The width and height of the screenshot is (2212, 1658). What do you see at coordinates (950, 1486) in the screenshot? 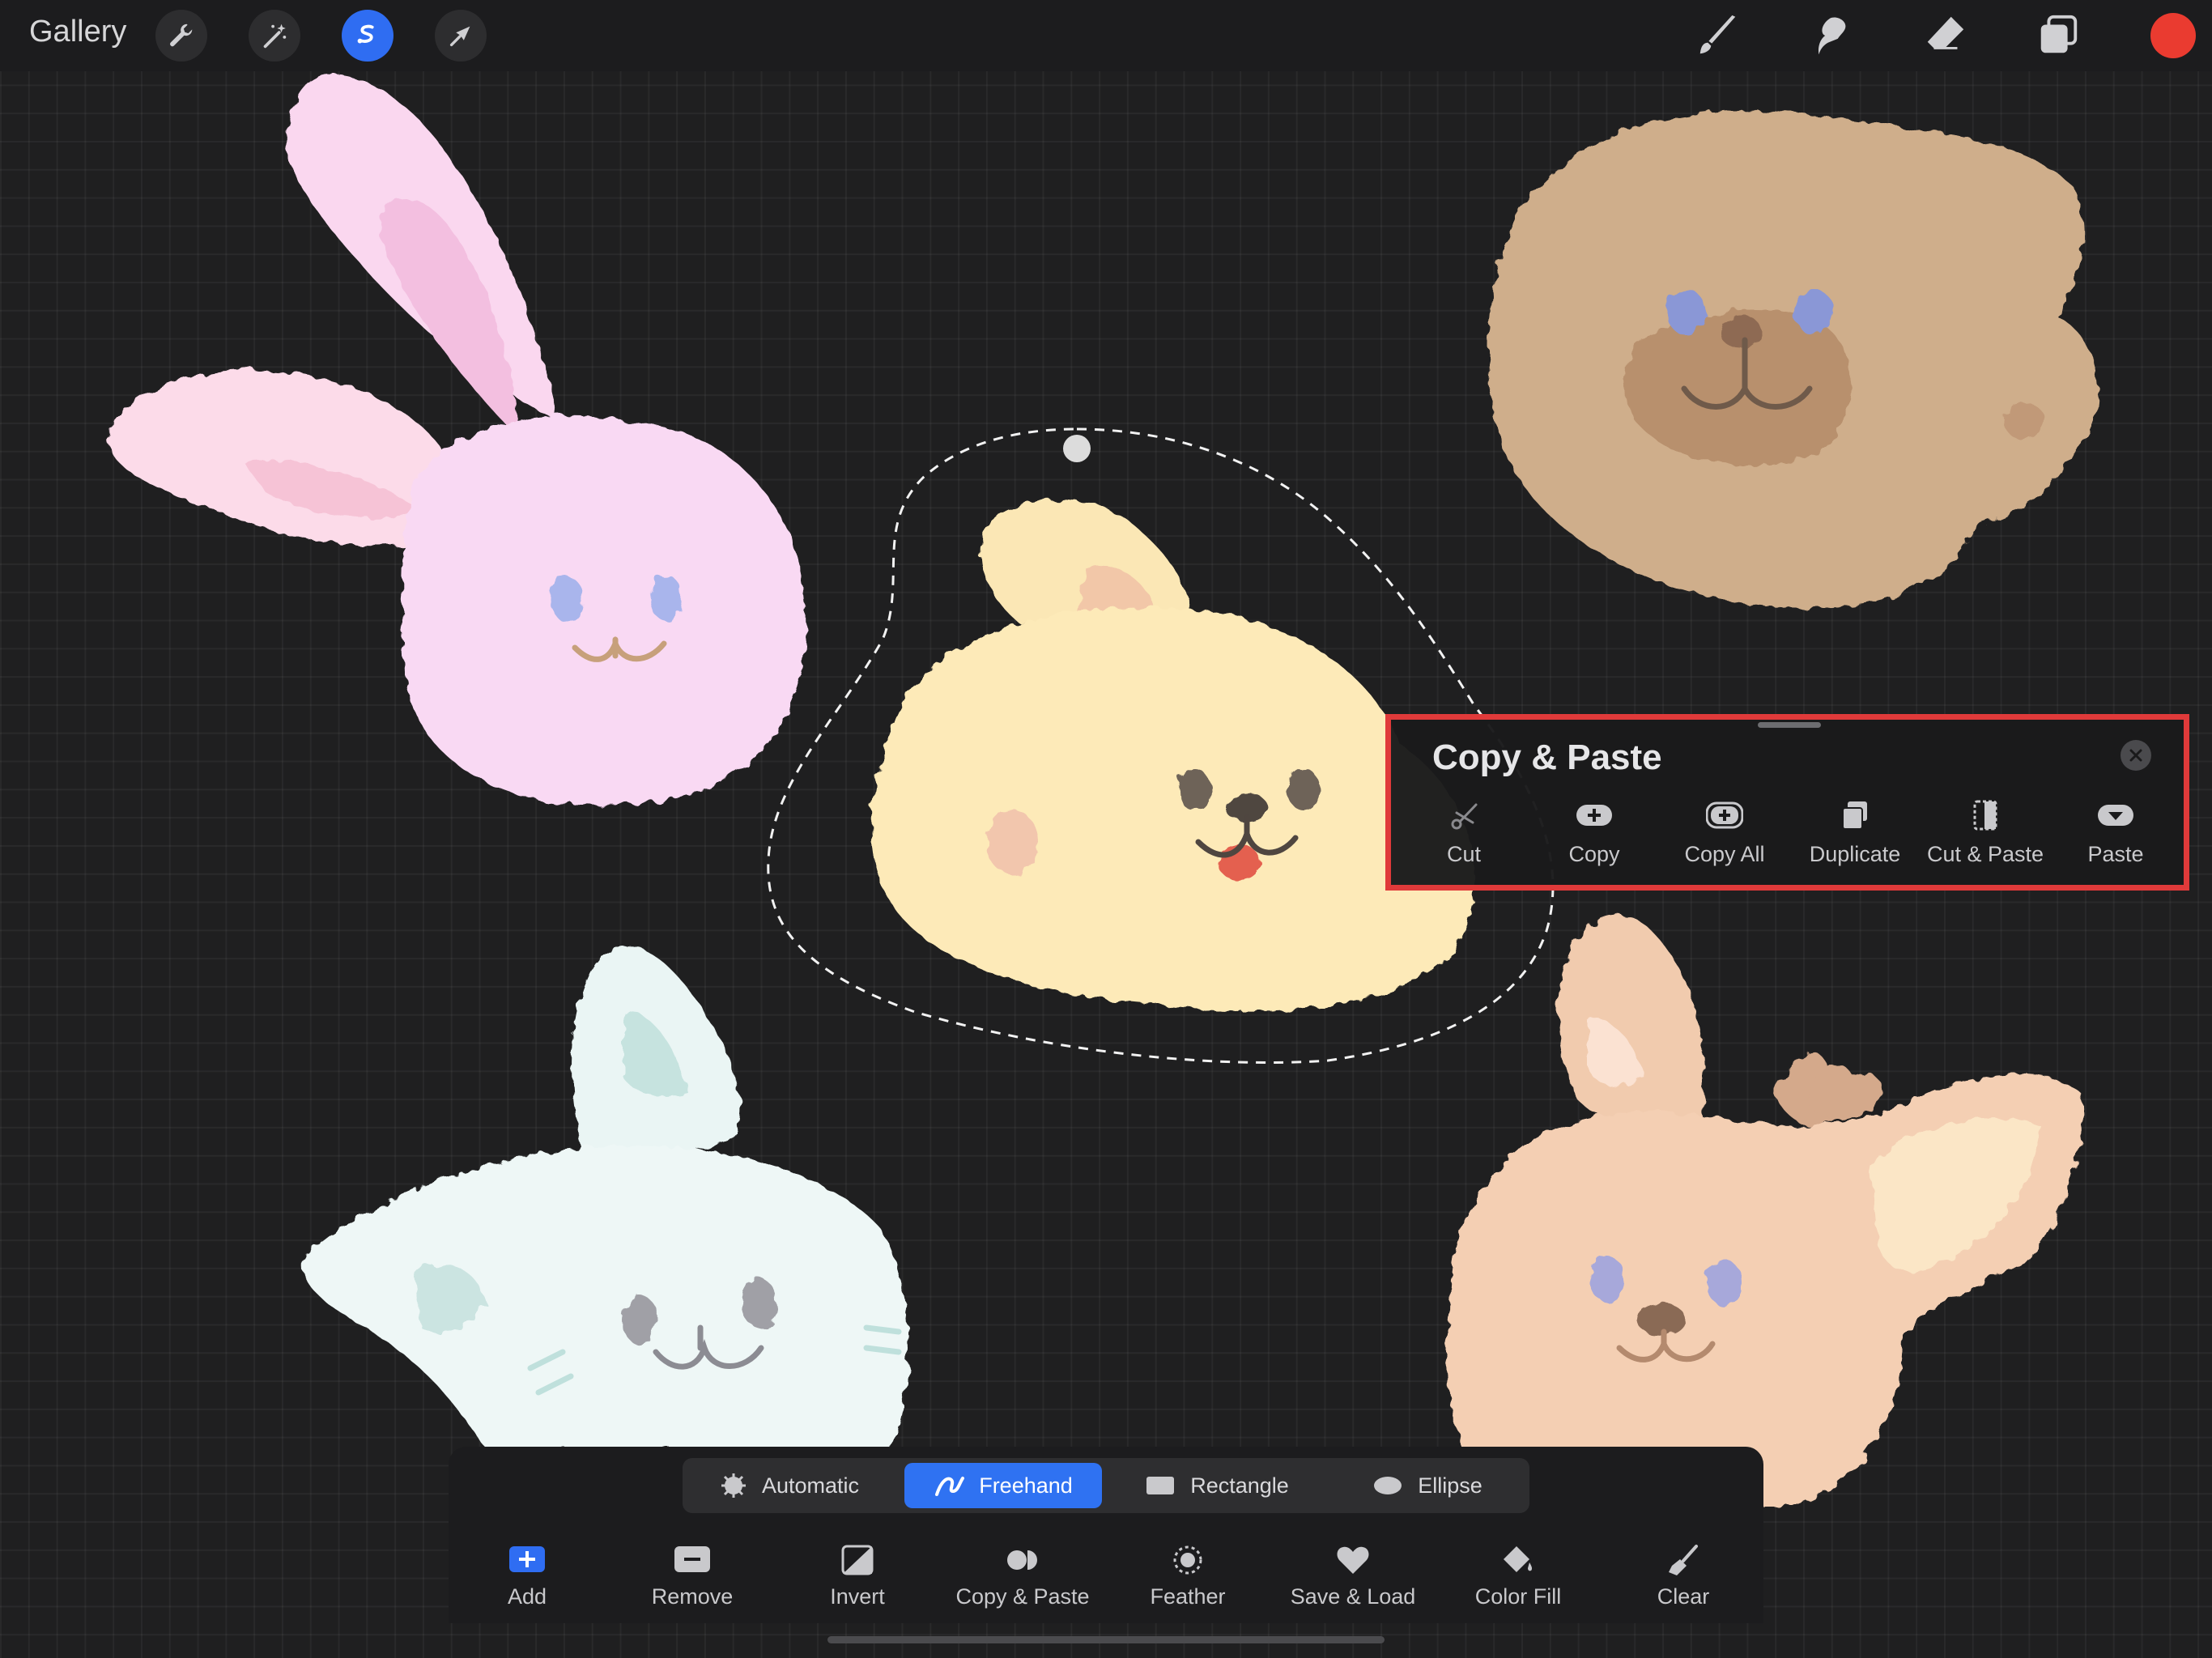
I see `freehand-icon` at bounding box center [950, 1486].